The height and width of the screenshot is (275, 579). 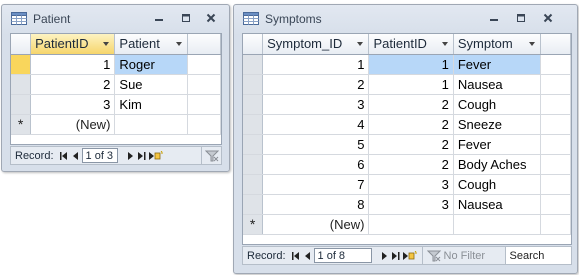 What do you see at coordinates (316, 164) in the screenshot?
I see `cell-symptom-id: 6` at bounding box center [316, 164].